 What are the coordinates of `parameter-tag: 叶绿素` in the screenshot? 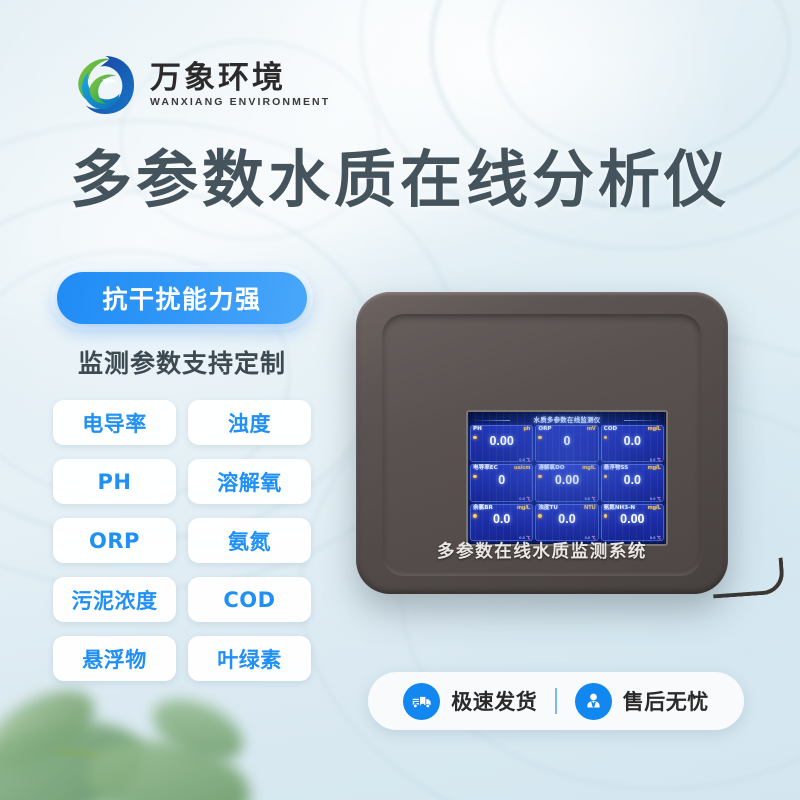 It's located at (249, 658).